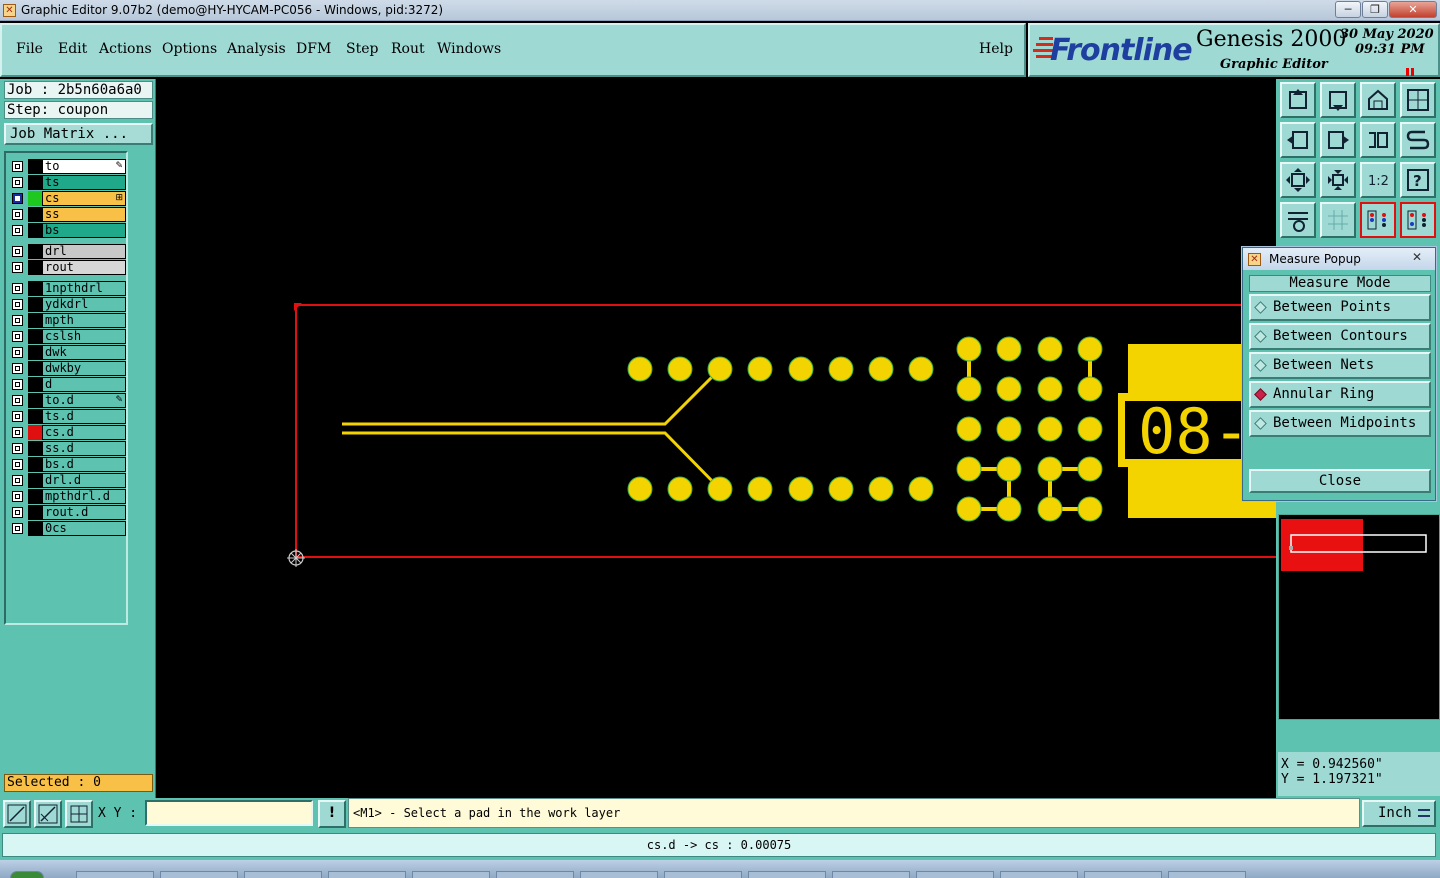 The width and height of the screenshot is (1440, 878). I want to click on layer-row: rout.d, so click(68, 512).